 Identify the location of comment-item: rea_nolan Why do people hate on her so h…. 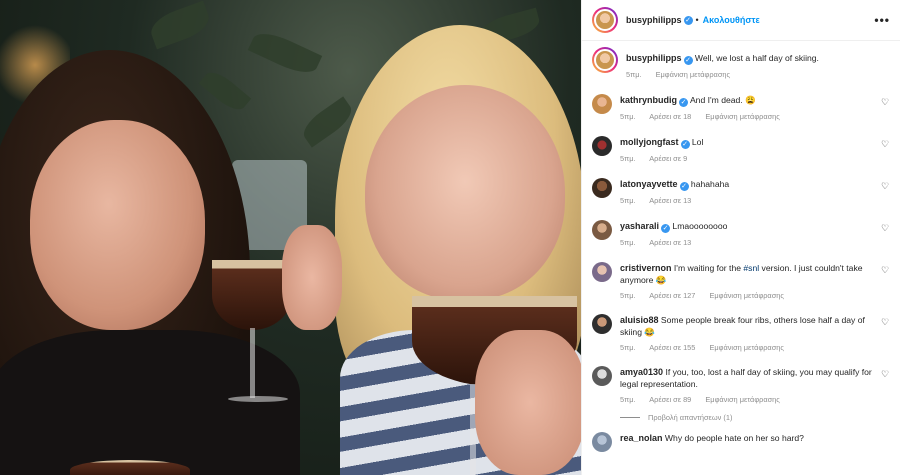
(741, 442).